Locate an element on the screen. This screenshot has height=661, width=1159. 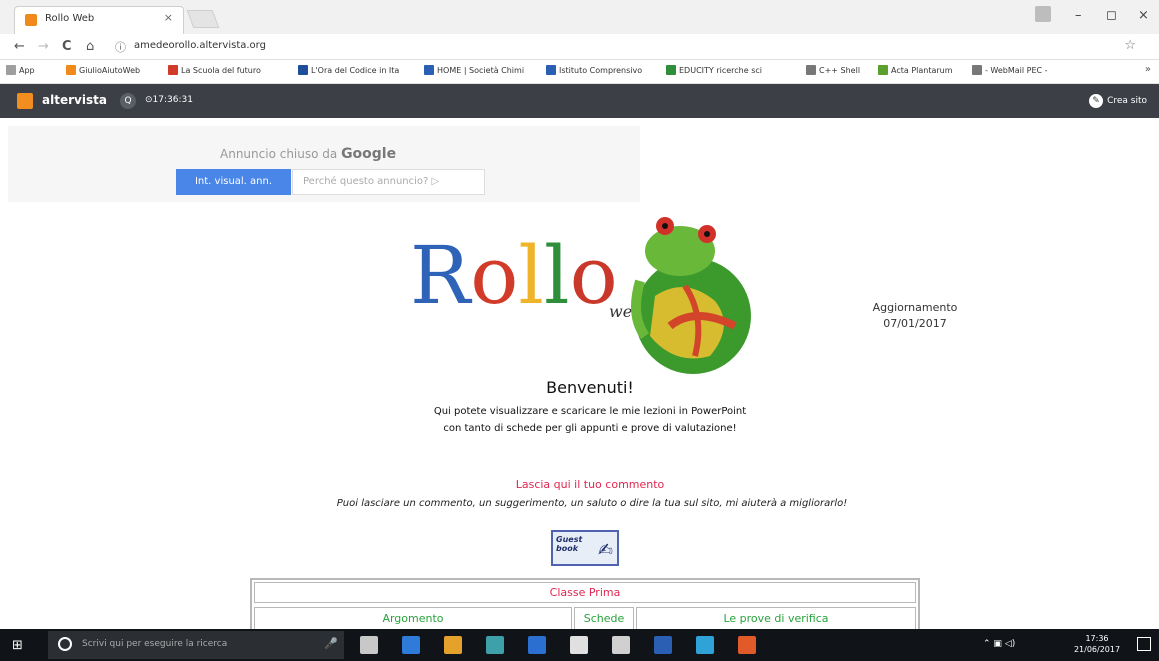
site-logo: Rollo is located at coordinates (514, 276).